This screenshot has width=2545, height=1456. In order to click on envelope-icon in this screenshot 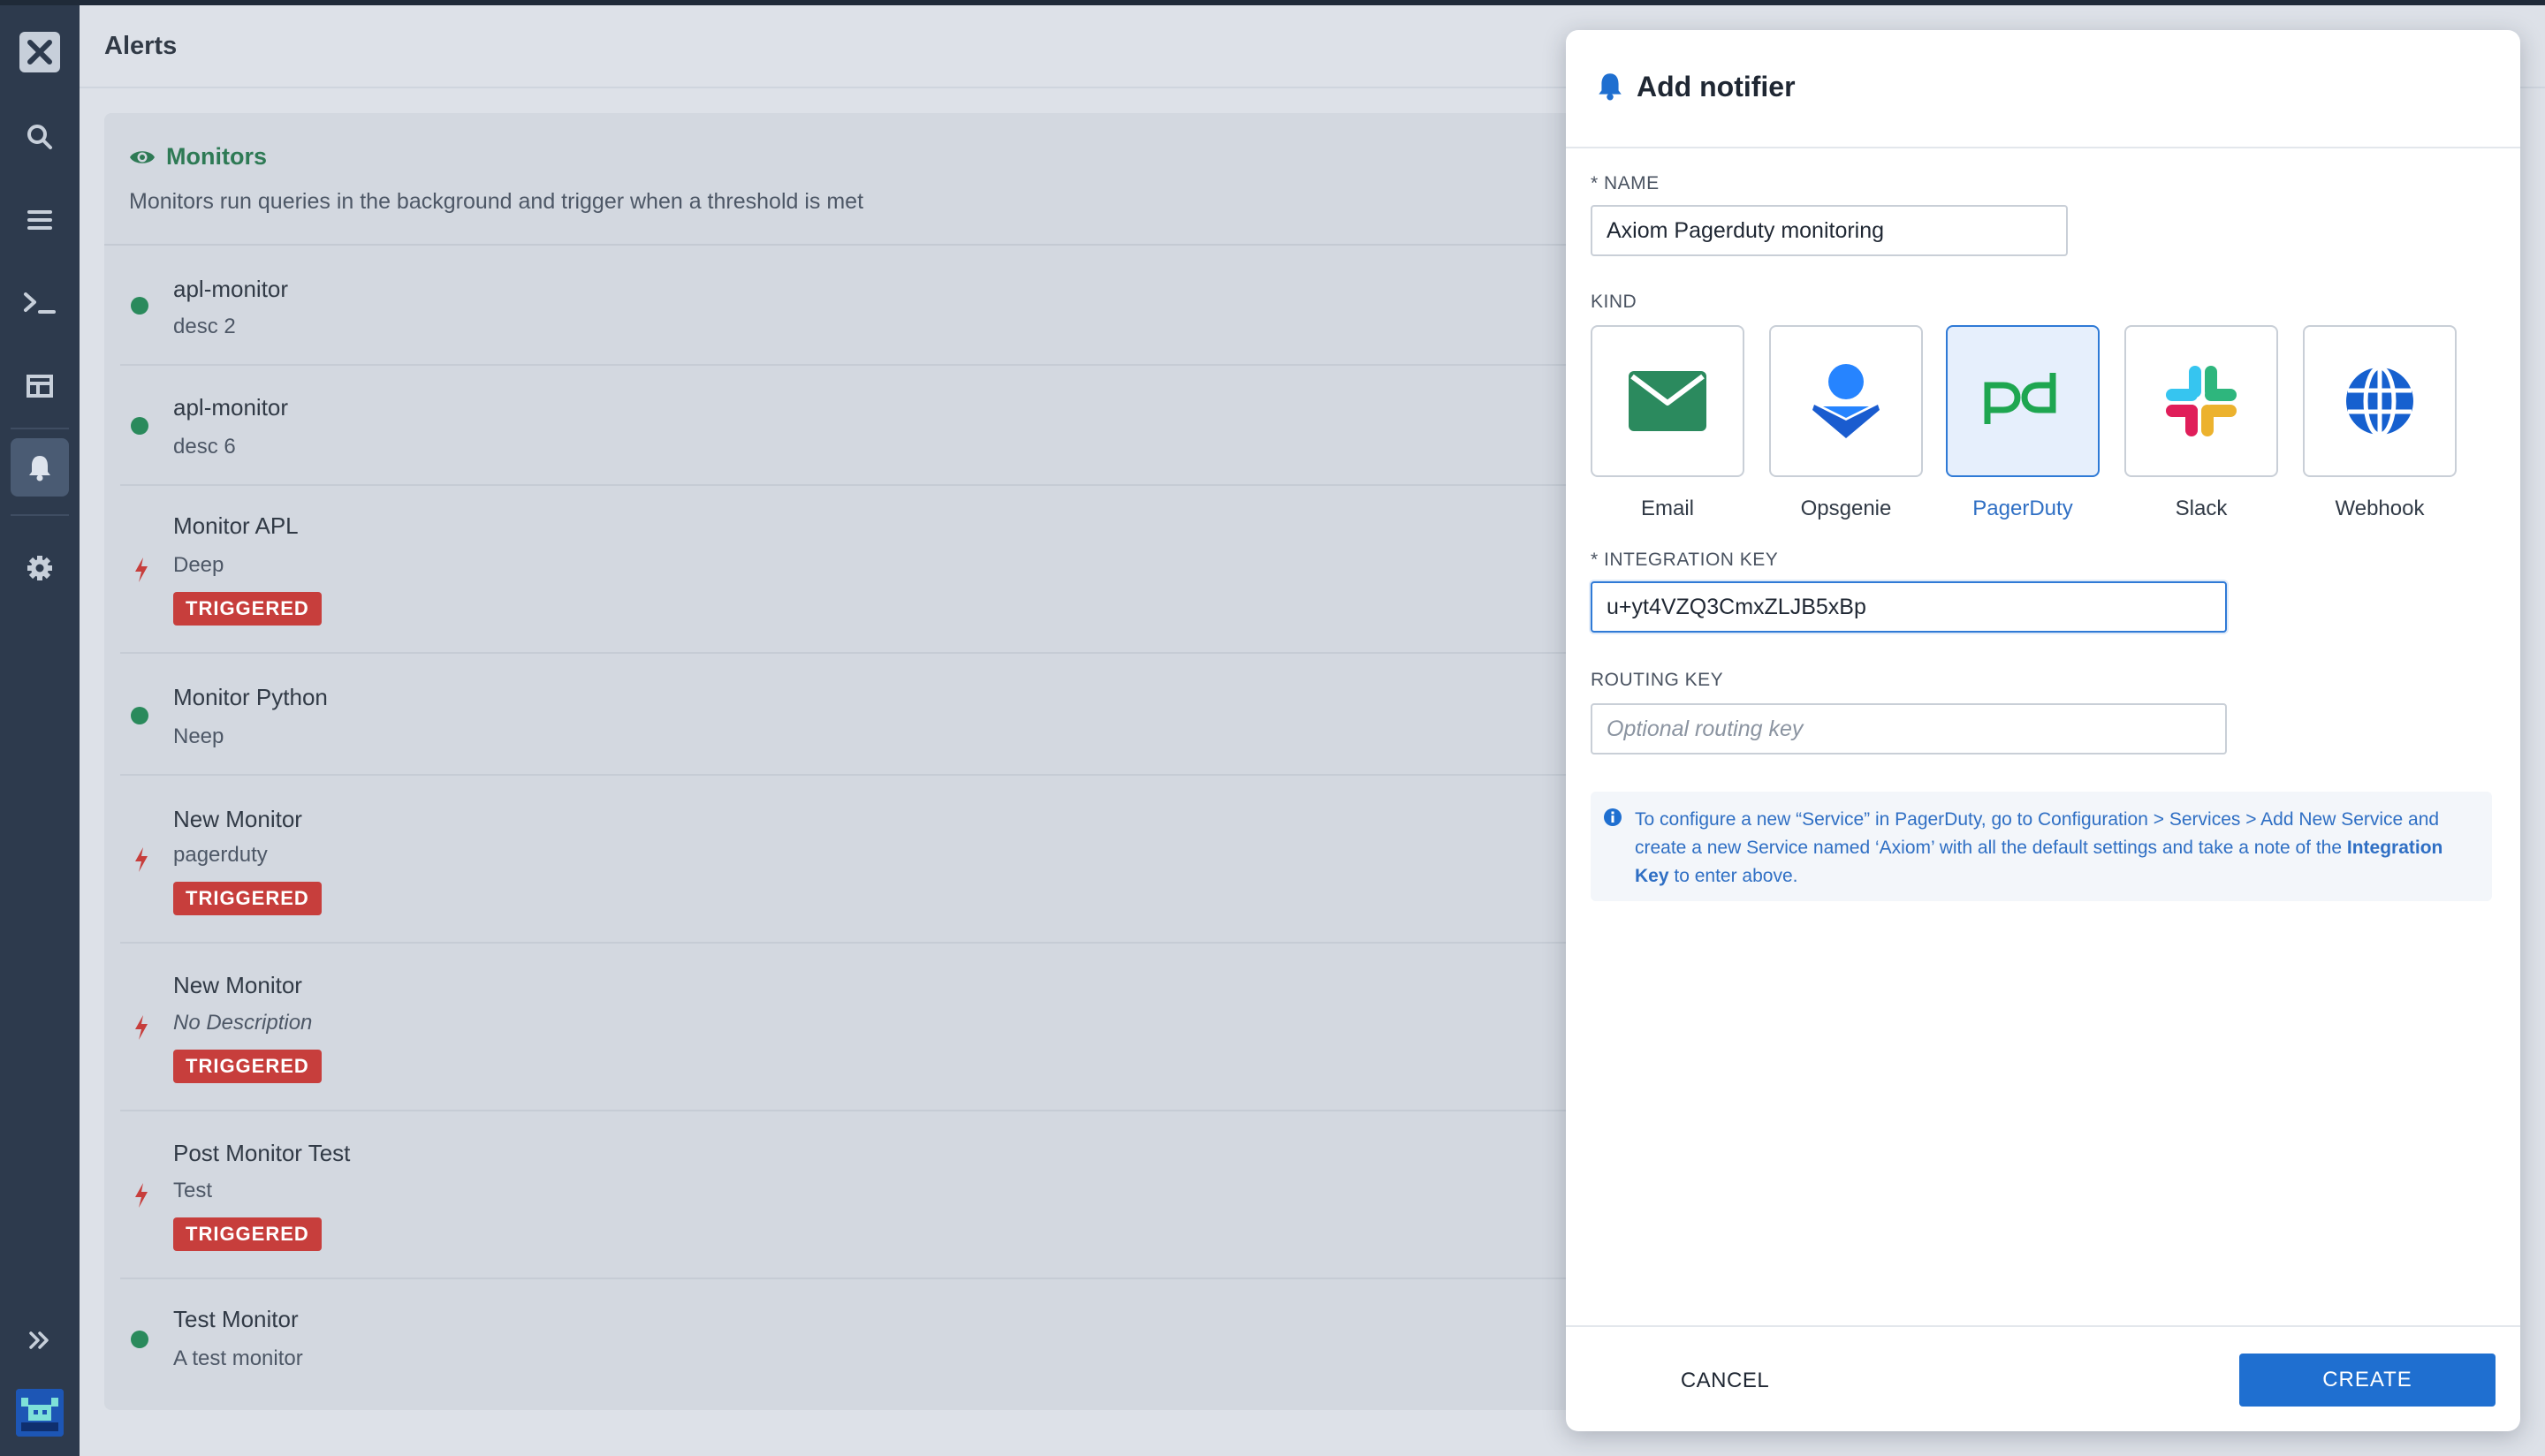, I will do `click(1667, 401)`.